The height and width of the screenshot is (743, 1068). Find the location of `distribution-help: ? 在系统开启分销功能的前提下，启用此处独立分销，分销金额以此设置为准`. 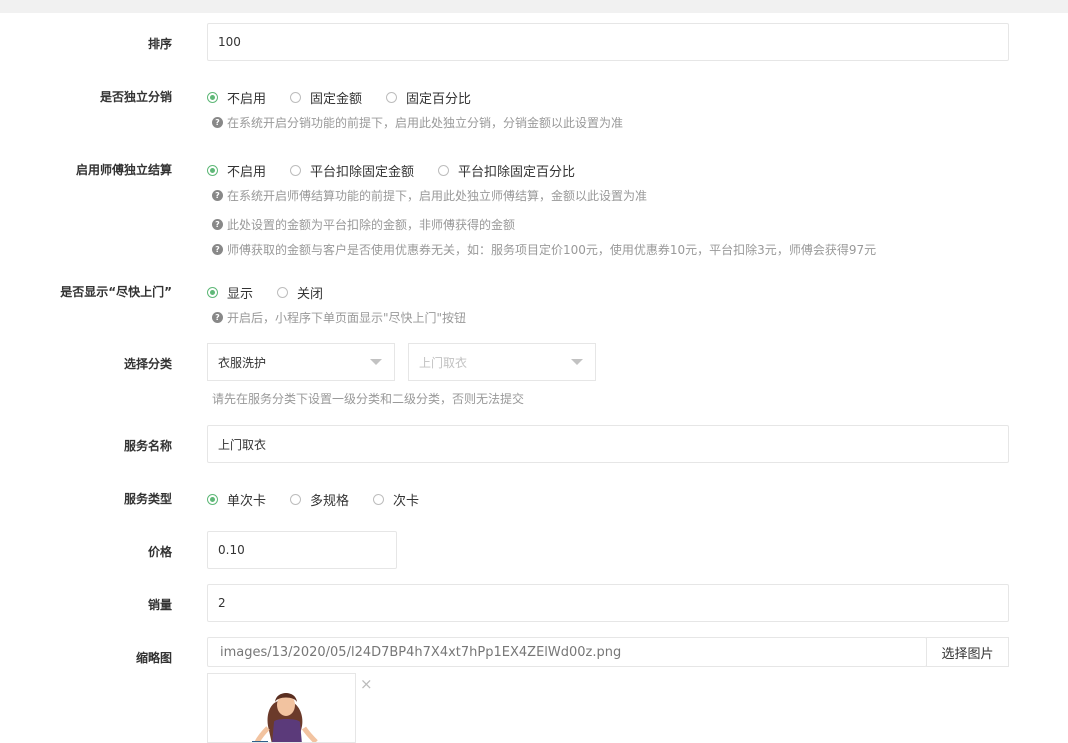

distribution-help: ? 在系统开启分销功能的前提下，启用此处独立分销，分销金额以此设置为准 is located at coordinates (417, 122).